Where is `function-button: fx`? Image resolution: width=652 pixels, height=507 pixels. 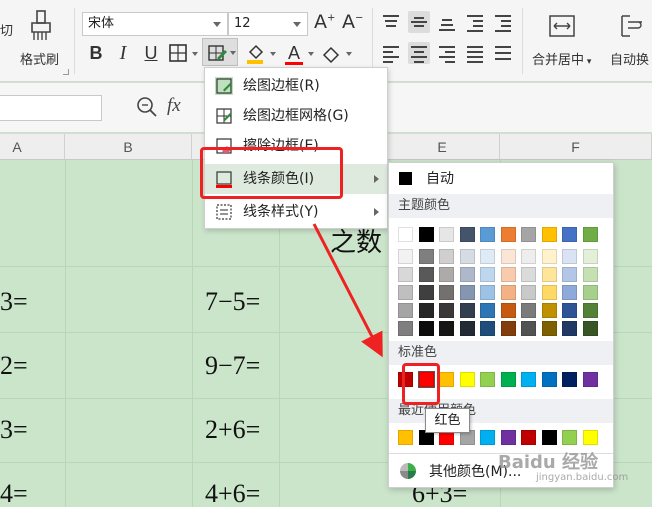 function-button: fx is located at coordinates (174, 106).